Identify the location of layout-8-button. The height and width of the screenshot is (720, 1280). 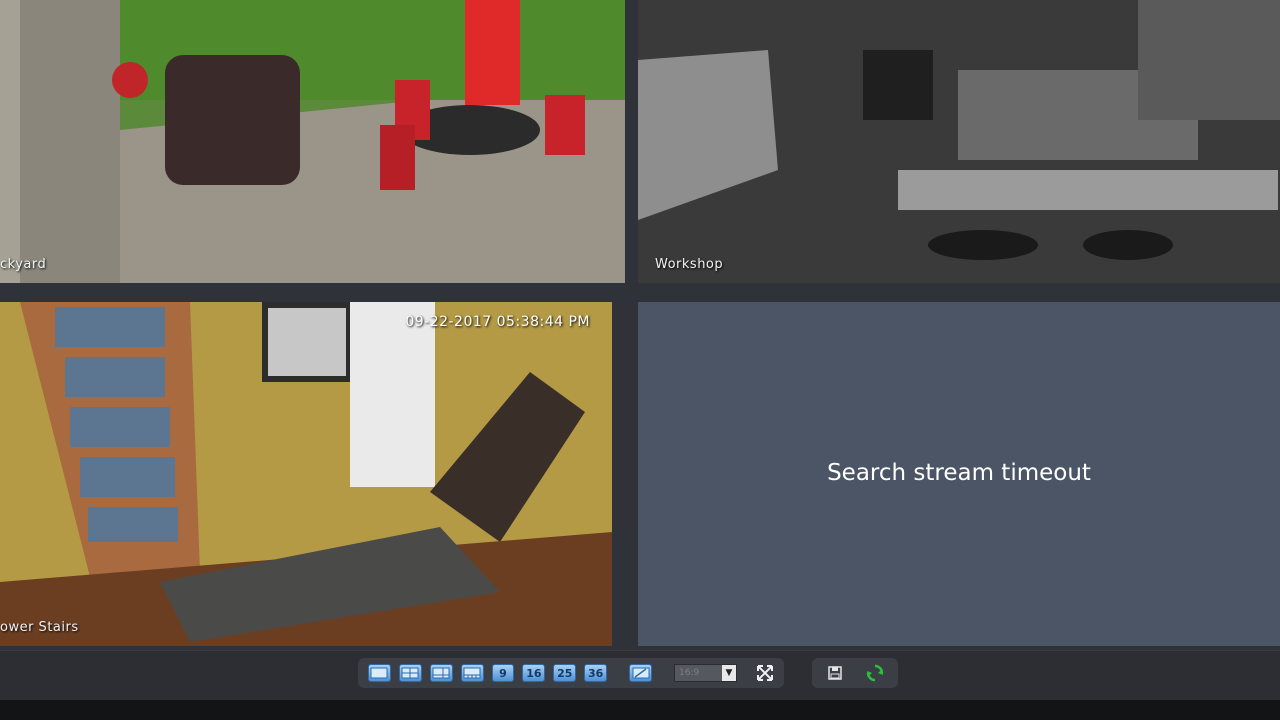
(472, 673).